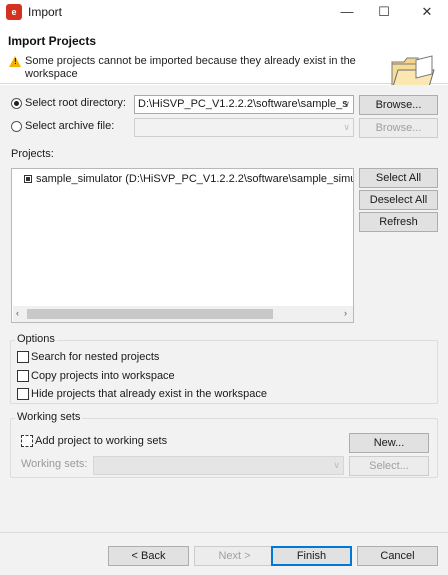 The width and height of the screenshot is (448, 575). Describe the element at coordinates (69, 126) in the screenshot. I see `archive-file-label: Select archive file:` at that location.